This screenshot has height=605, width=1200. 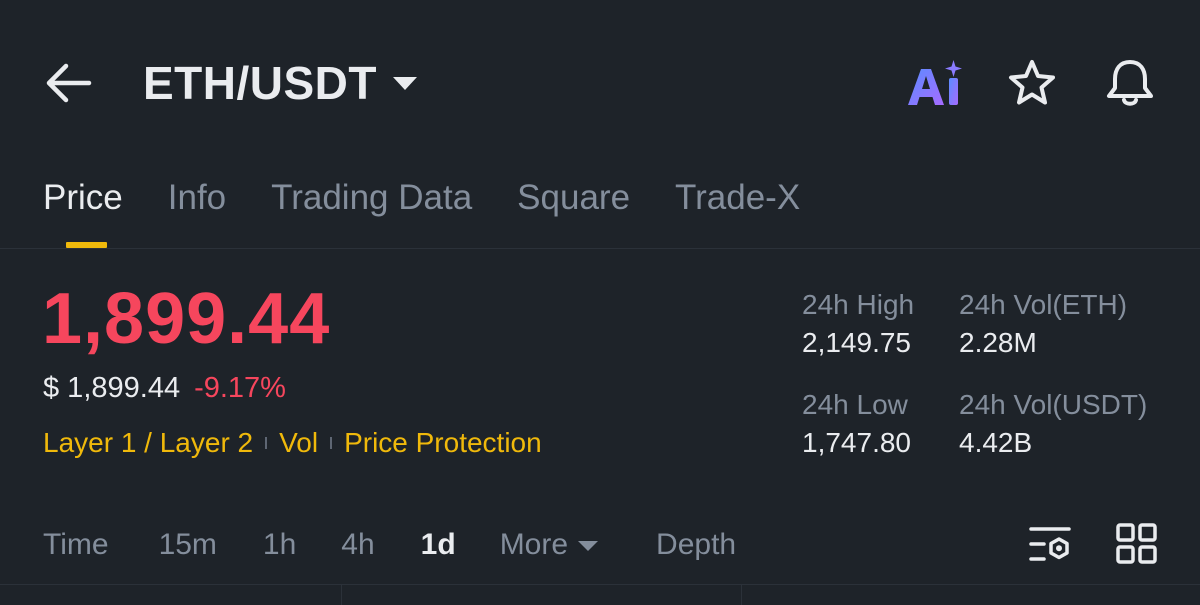 What do you see at coordinates (389, 545) in the screenshot?
I see `interval-bar: Time 15m 1h 4h 1d More Depth` at bounding box center [389, 545].